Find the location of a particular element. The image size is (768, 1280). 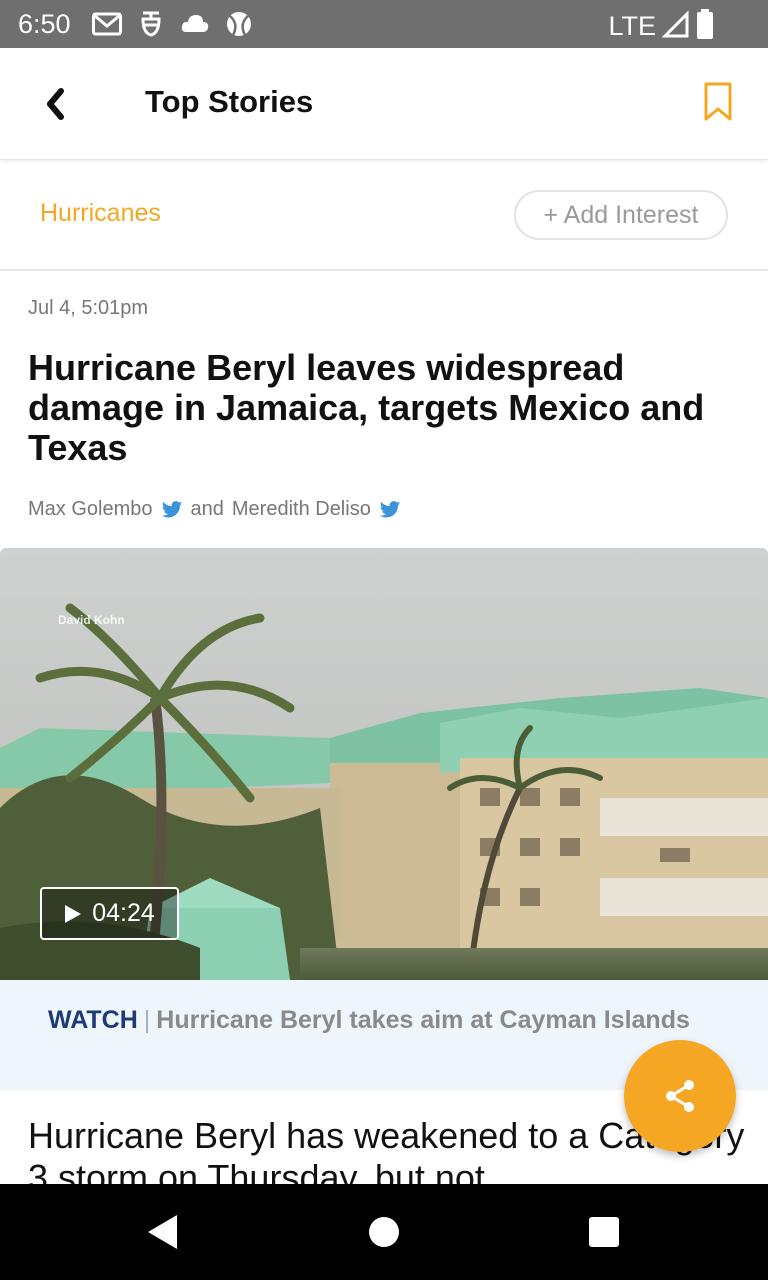

watch-label: WATCH is located at coordinates (93, 1020).